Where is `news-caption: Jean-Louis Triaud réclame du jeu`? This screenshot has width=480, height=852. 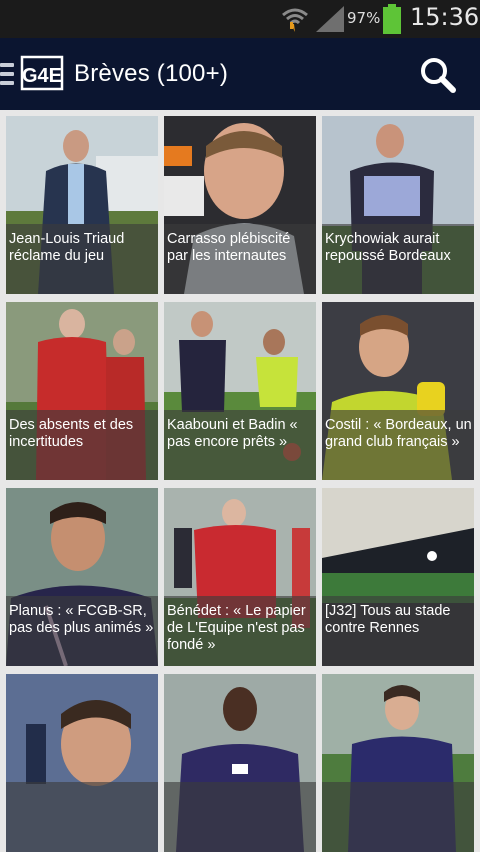
news-caption: Jean-Louis Triaud réclame du jeu is located at coordinates (67, 247).